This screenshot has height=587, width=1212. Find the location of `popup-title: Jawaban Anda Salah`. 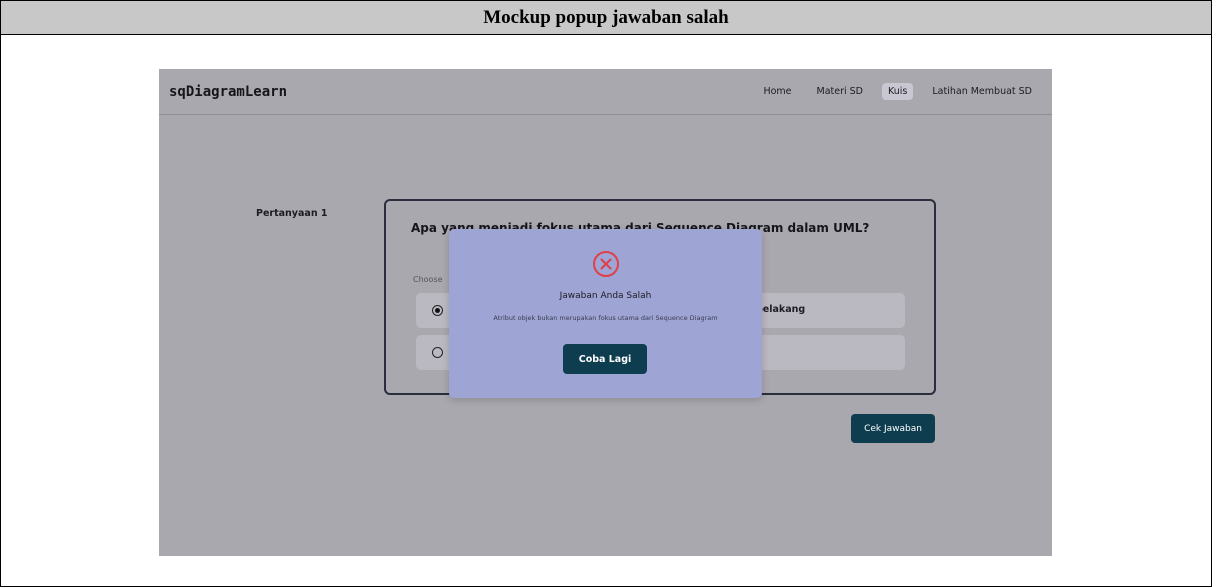

popup-title: Jawaban Anda Salah is located at coordinates (605, 296).